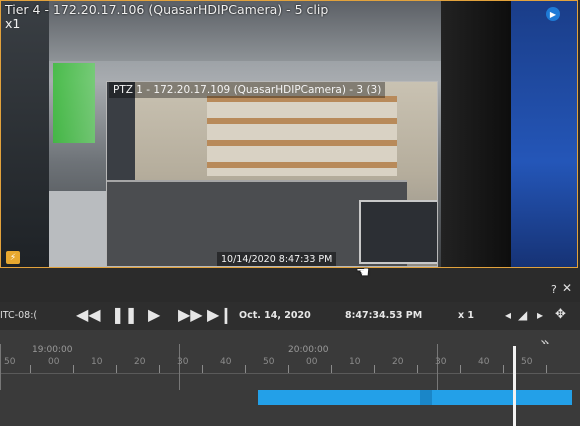  What do you see at coordinates (19, 315) in the screenshot?
I see `camera-label: ITC-08:(` at bounding box center [19, 315].